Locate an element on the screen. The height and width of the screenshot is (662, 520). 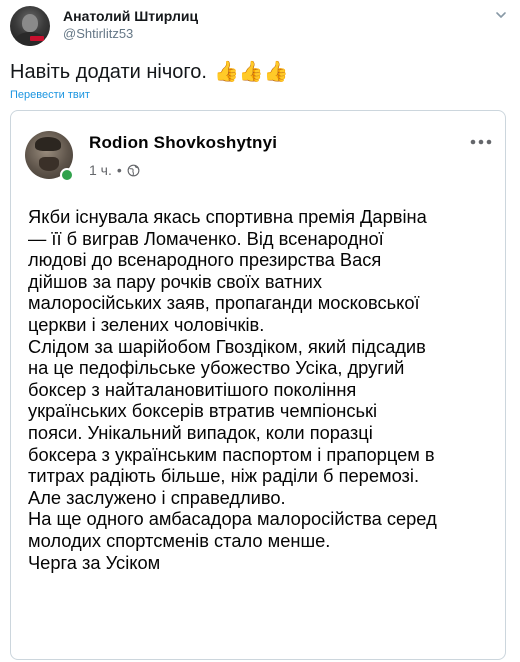
author-avatar is located at coordinates (30, 26).